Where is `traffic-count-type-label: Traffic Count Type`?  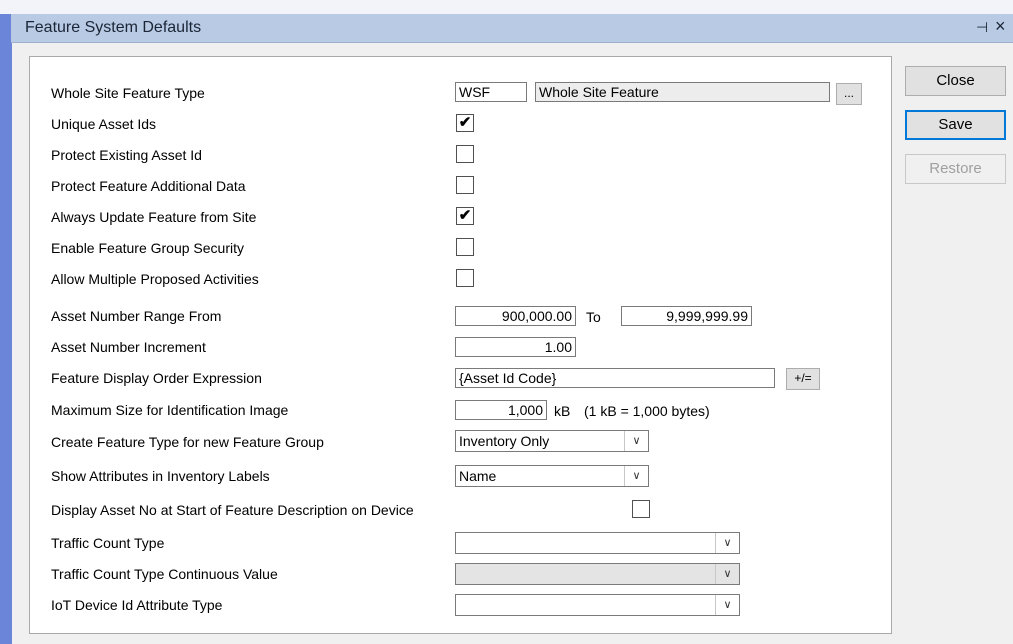 traffic-count-type-label: Traffic Count Type is located at coordinates (108, 543).